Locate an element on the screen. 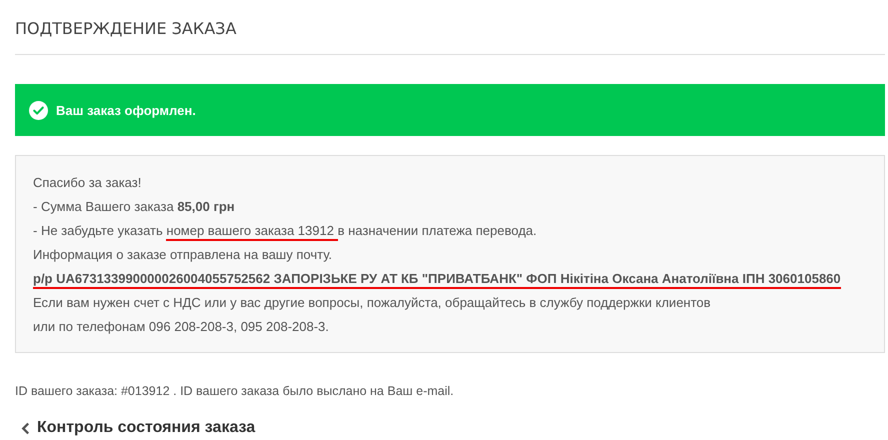  page-title: ПОДТВЕРЖДЕНИЕ ЗАКАЗА is located at coordinates (126, 29).